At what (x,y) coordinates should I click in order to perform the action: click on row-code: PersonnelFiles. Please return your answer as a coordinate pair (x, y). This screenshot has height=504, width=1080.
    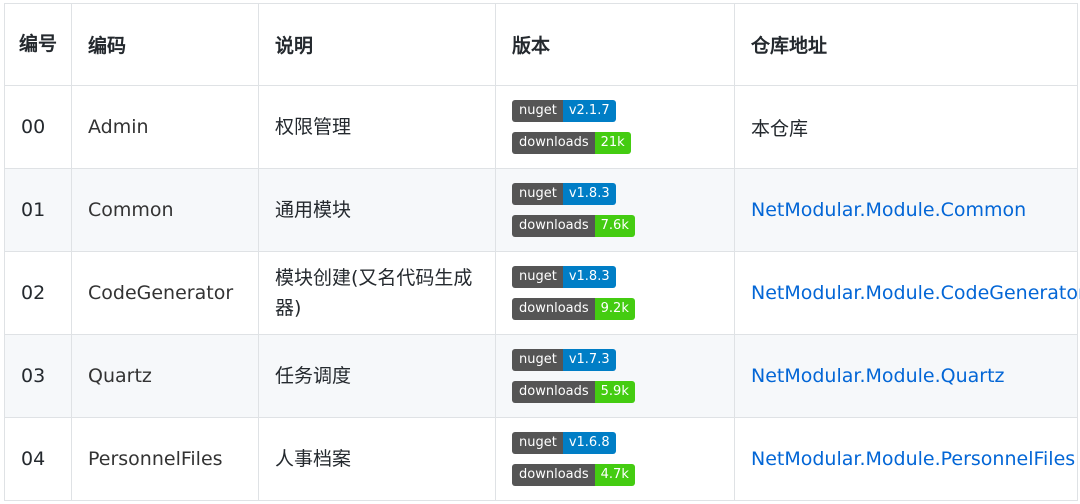
    Looking at the image, I should click on (165, 459).